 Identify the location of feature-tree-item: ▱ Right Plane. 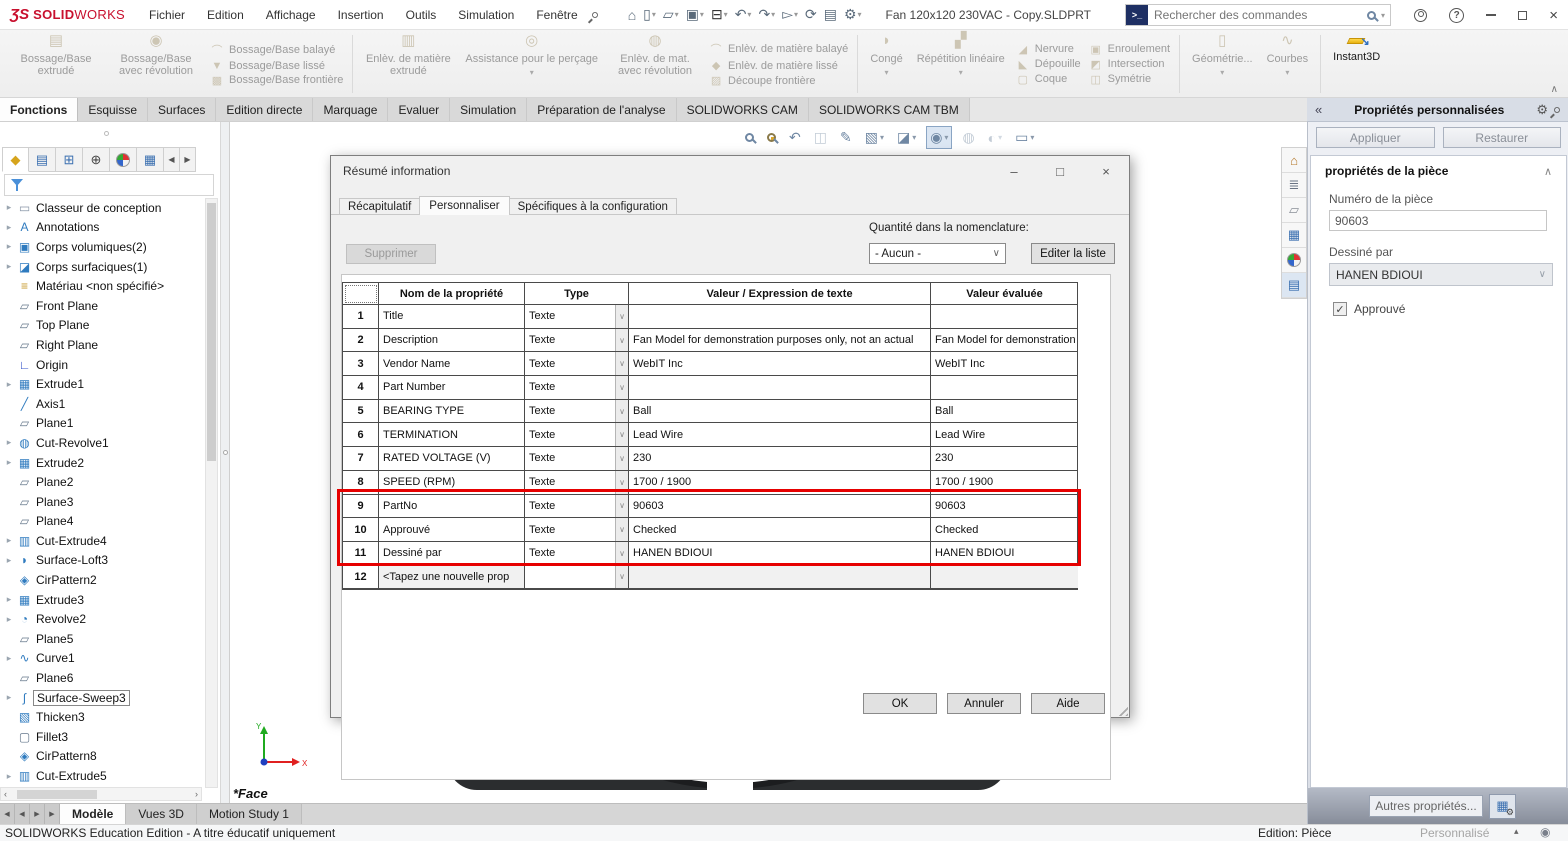
(102, 345).